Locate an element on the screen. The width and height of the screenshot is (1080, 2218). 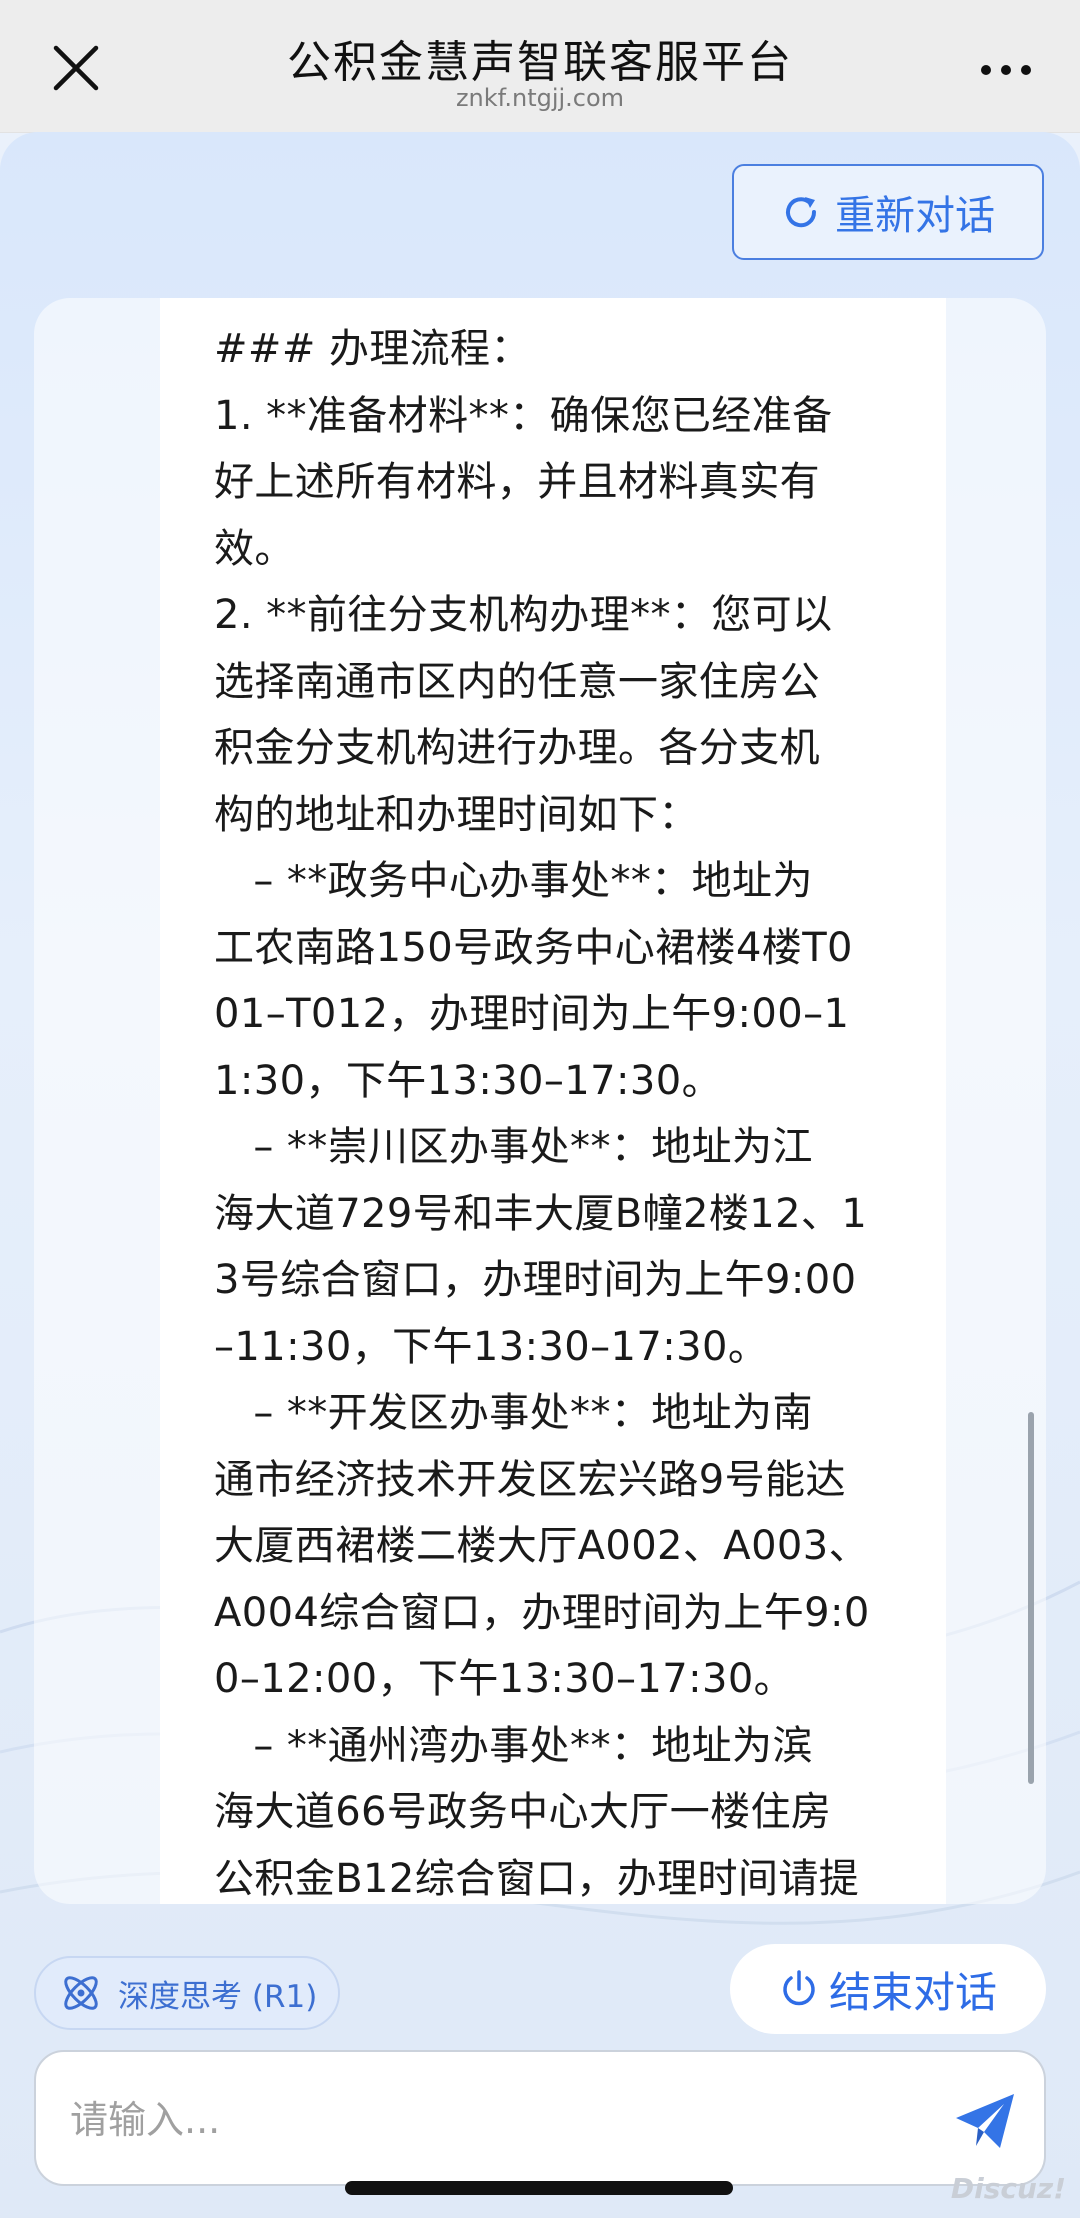
message-input is located at coordinates (500, 2120).